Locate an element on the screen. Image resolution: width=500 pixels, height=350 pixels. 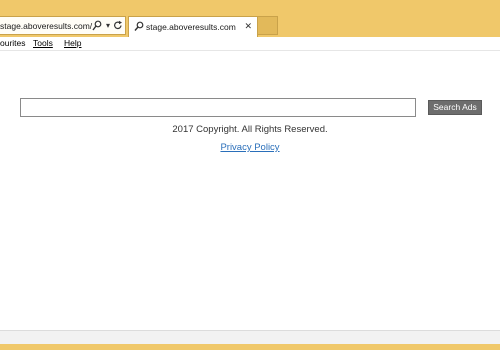
dropdown-arrow-icon: ▾ is located at coordinates (108, 25).